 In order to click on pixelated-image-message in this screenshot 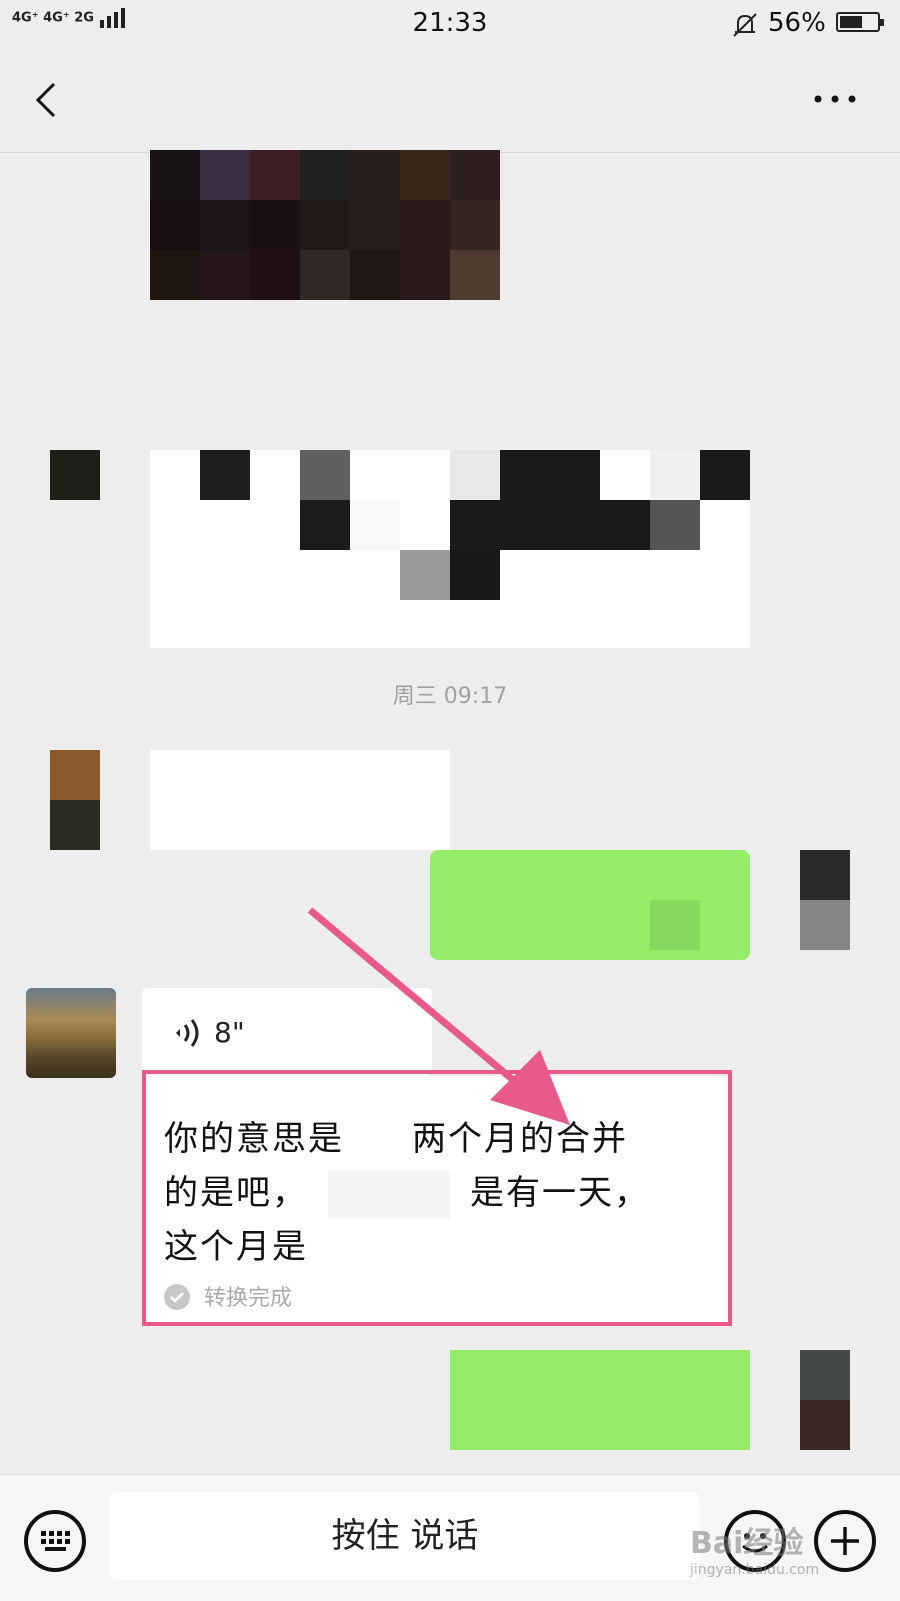, I will do `click(325, 225)`.